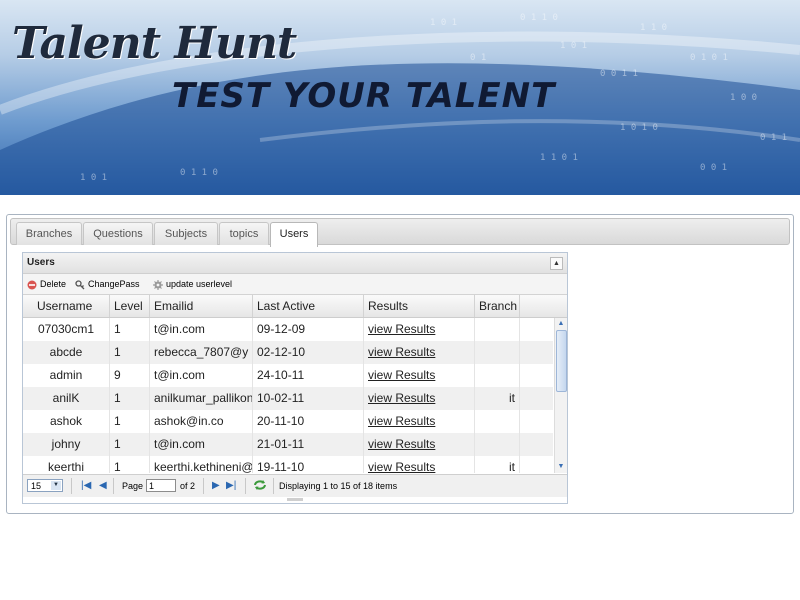 This screenshot has width=800, height=600. Describe the element at coordinates (308, 444) in the screenshot. I see `cell-last-active: 21-01-11` at that location.